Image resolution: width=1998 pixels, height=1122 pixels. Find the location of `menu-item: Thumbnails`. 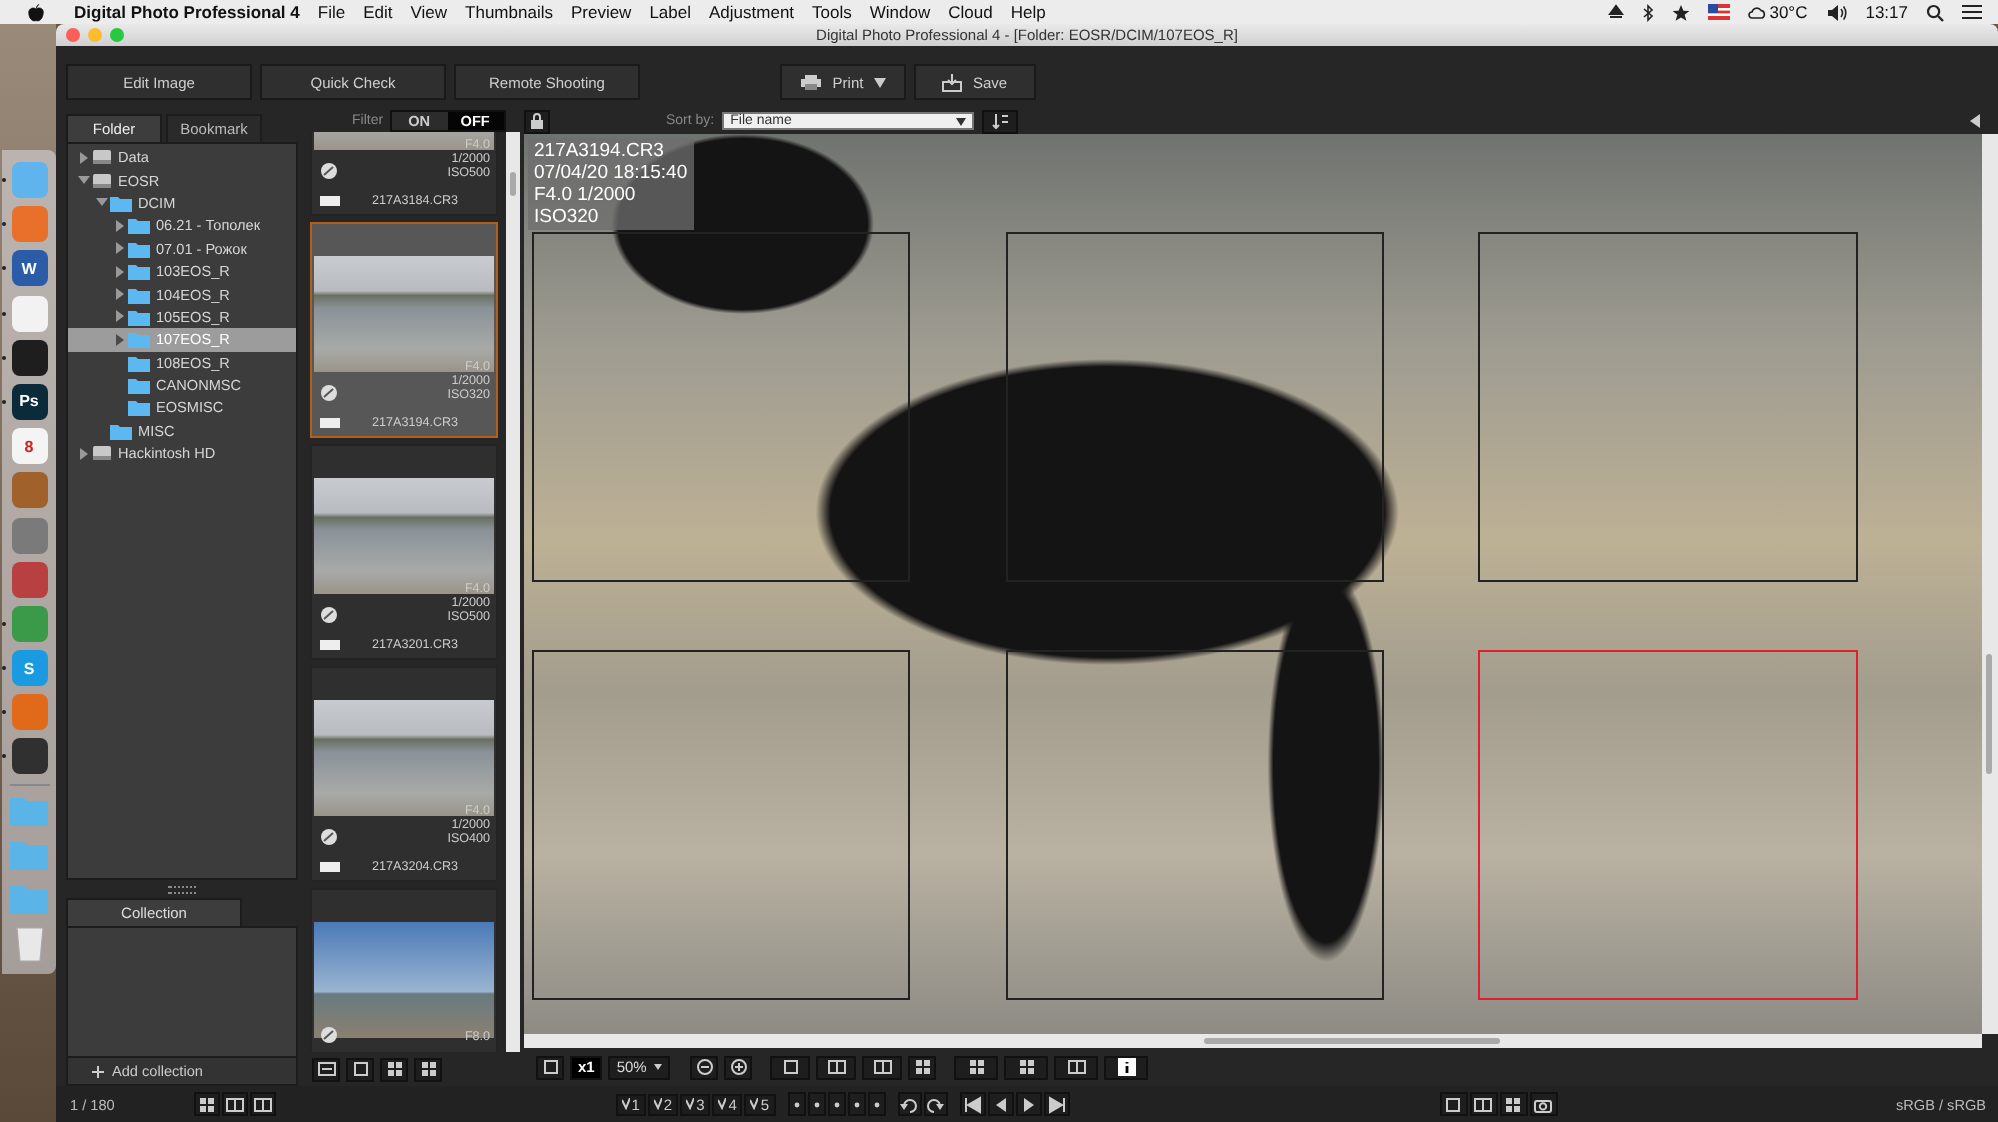

menu-item: Thumbnails is located at coordinates (509, 12).